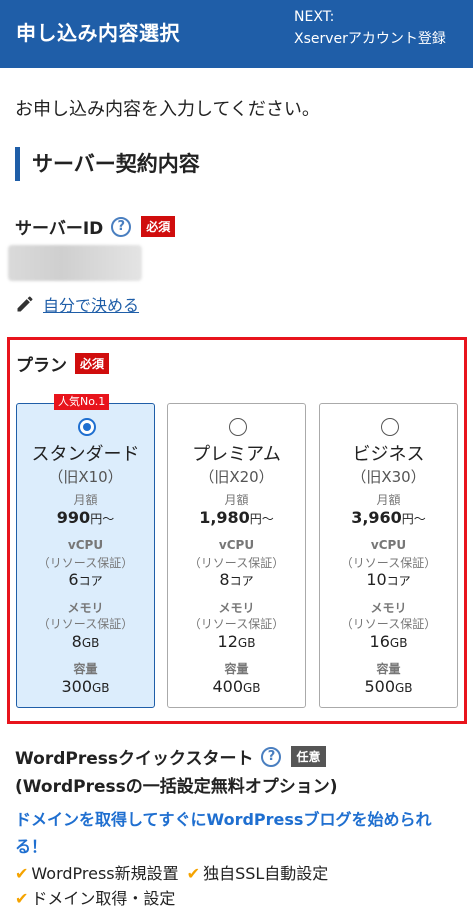 This screenshot has width=473, height=915. What do you see at coordinates (236, 477) in the screenshot?
I see `plan-old-name: （旧X20）` at bounding box center [236, 477].